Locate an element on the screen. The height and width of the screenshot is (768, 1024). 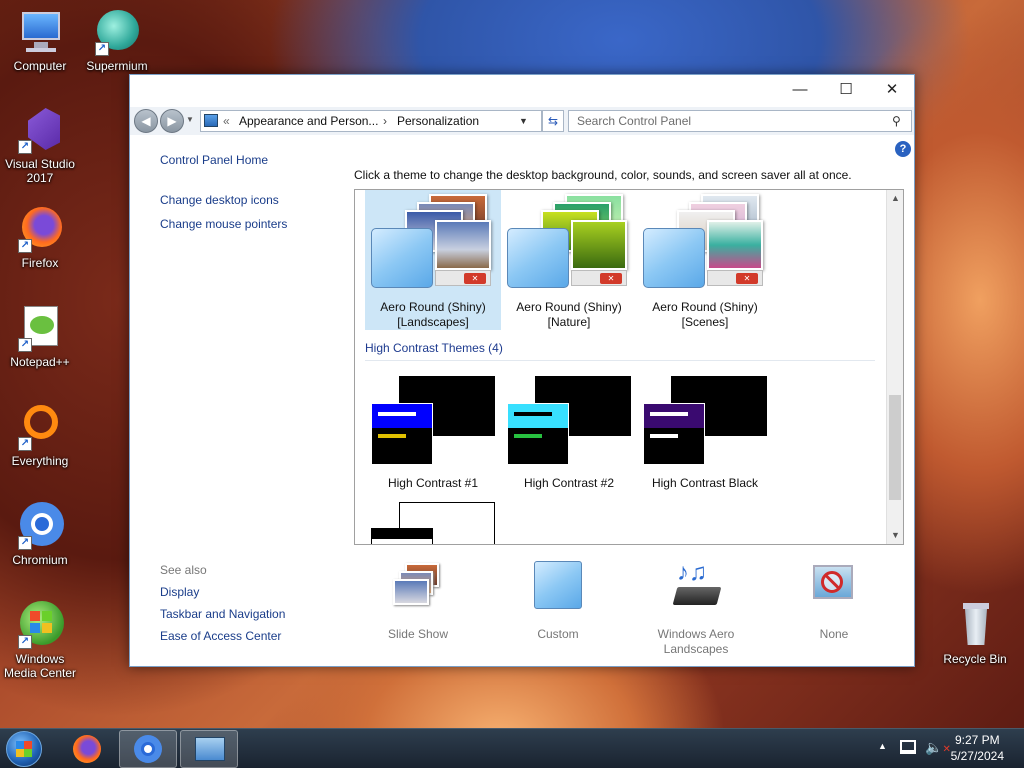
desktop-icon-visual-studio: ↗ Visual Studio 2017 is located at coordinates (40, 145).